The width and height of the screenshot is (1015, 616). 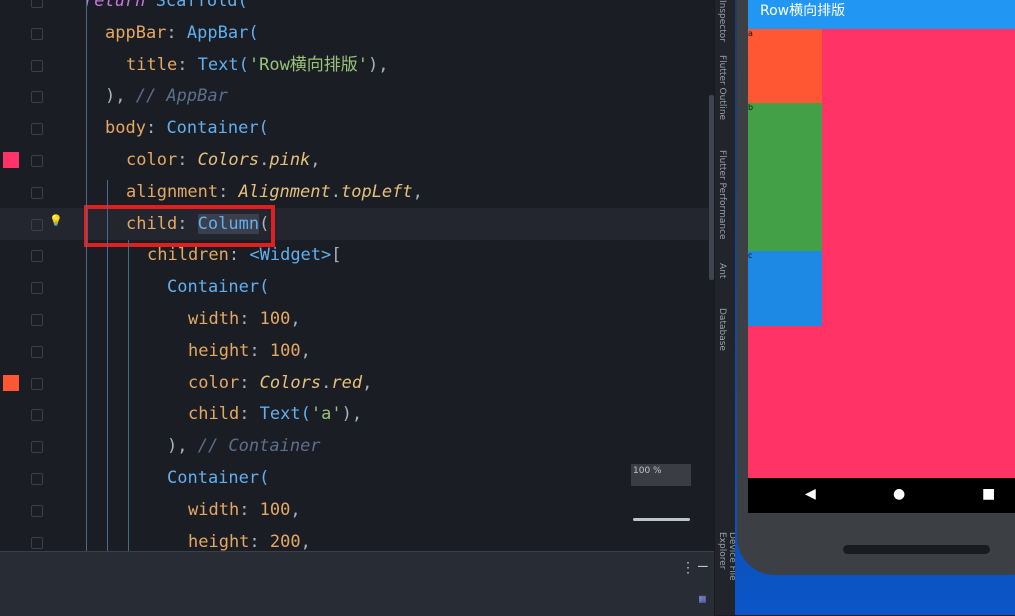 I want to click on layout-icon: ▦, so click(x=702, y=598).